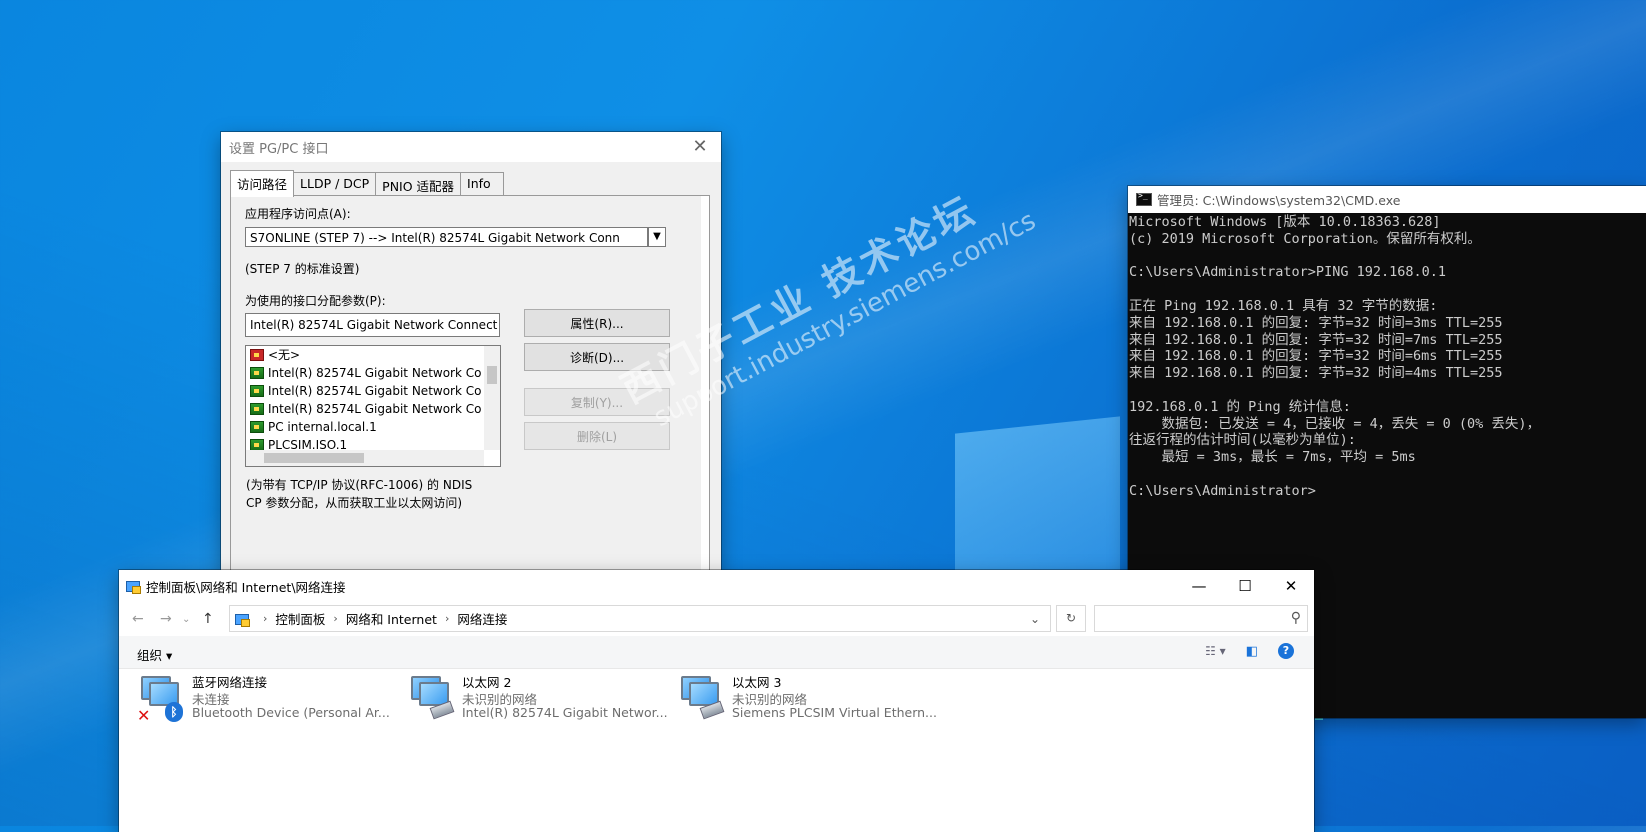 Image resolution: width=1646 pixels, height=832 pixels. Describe the element at coordinates (174, 712) in the screenshot. I see `bluetooth-icon: ᛒ` at that location.